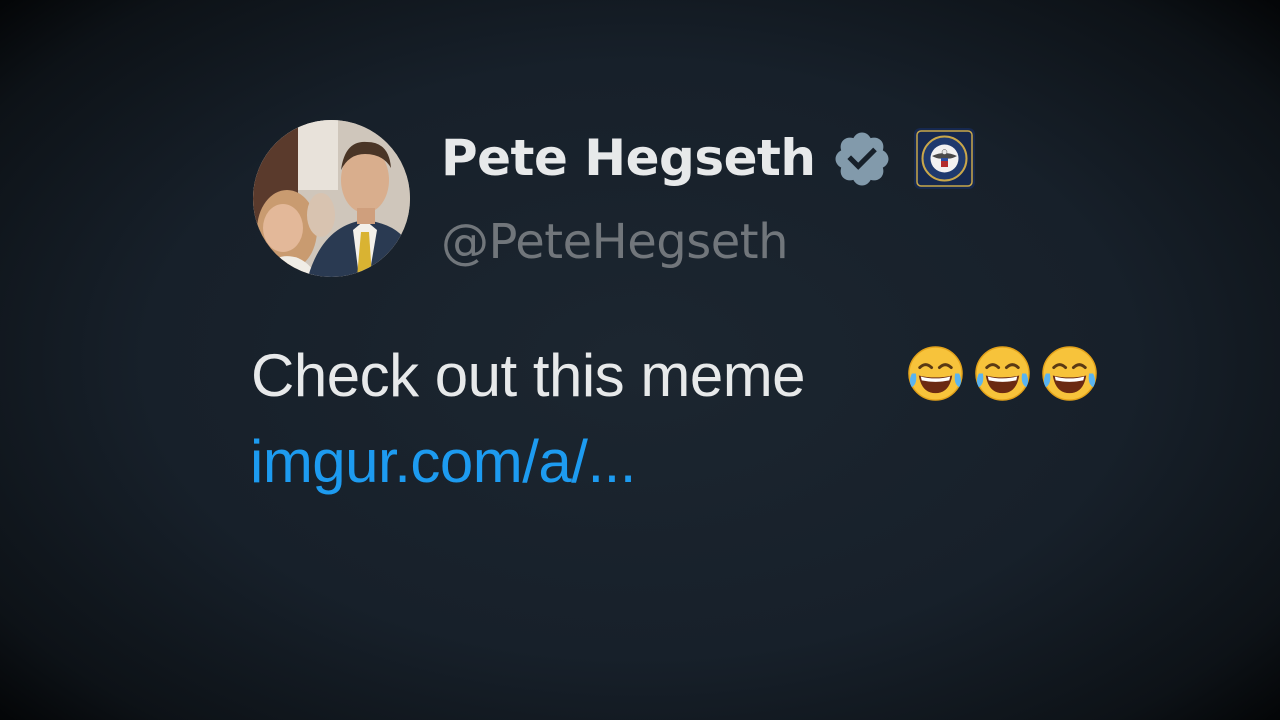 The width and height of the screenshot is (1280, 720). I want to click on display-name: Pete Hegseth, so click(628, 158).